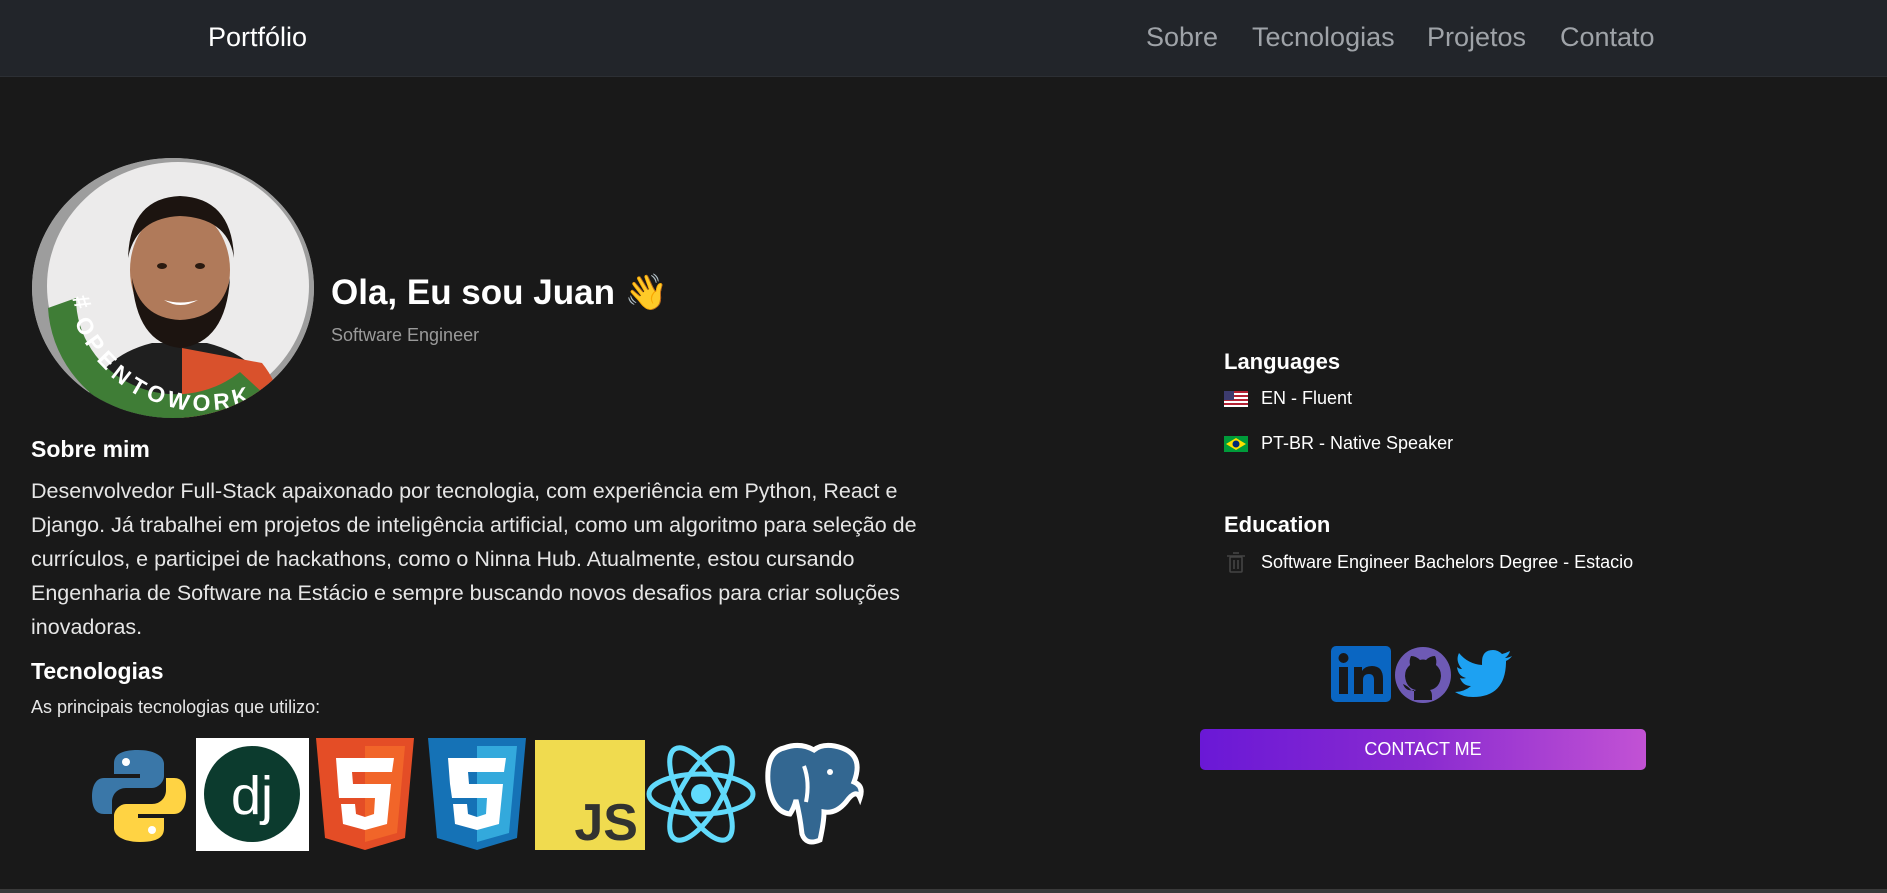 The width and height of the screenshot is (1887, 893). I want to click on django-logo: dj, so click(252, 794).